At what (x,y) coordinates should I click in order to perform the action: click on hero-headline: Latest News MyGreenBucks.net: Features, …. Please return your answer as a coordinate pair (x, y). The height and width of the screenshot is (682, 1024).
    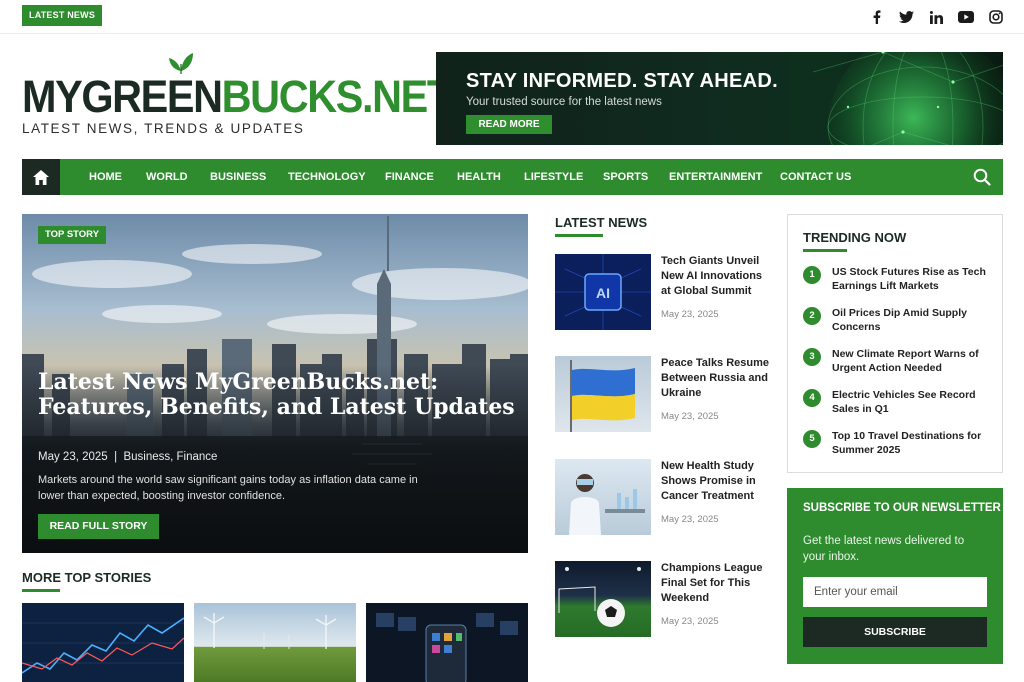
    Looking at the image, I should click on (278, 395).